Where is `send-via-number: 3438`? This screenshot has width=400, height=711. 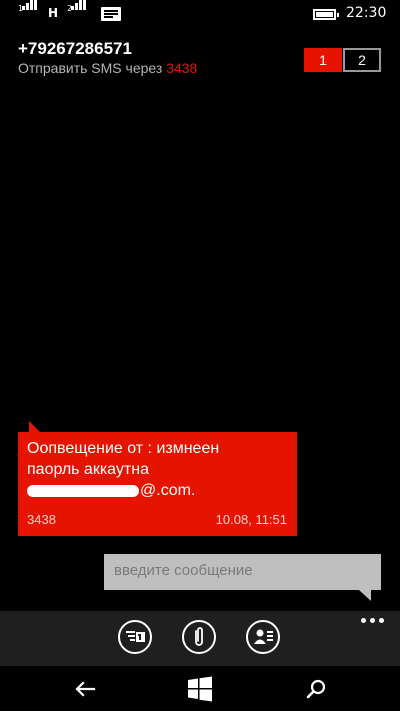
send-via-number: 3438 is located at coordinates (182, 68).